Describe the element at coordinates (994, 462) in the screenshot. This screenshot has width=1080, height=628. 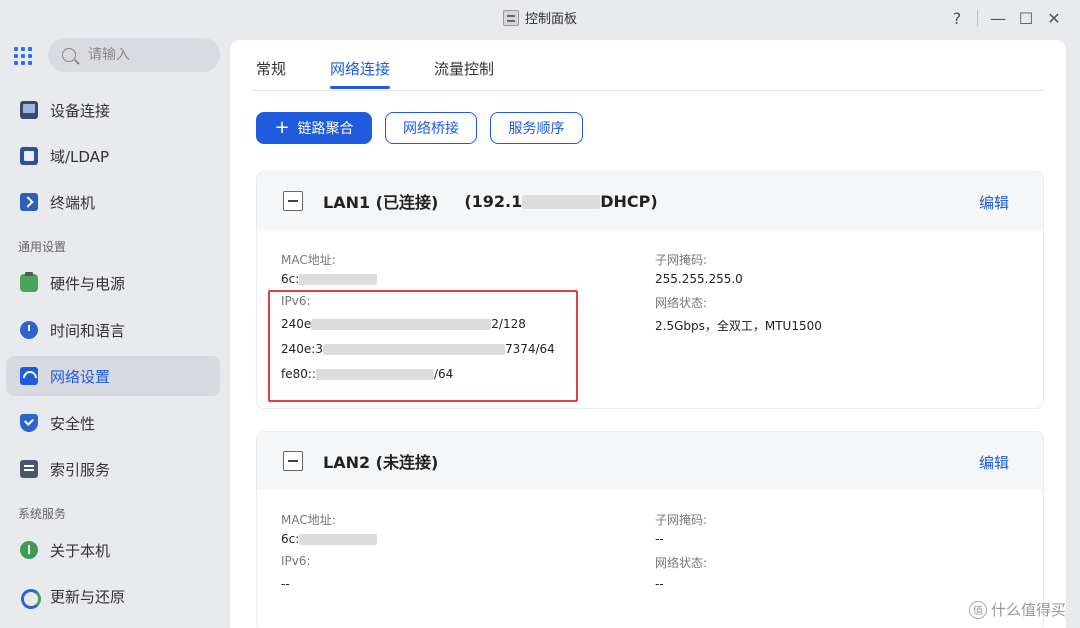
I see `lan2-edit-link: 编辑` at that location.